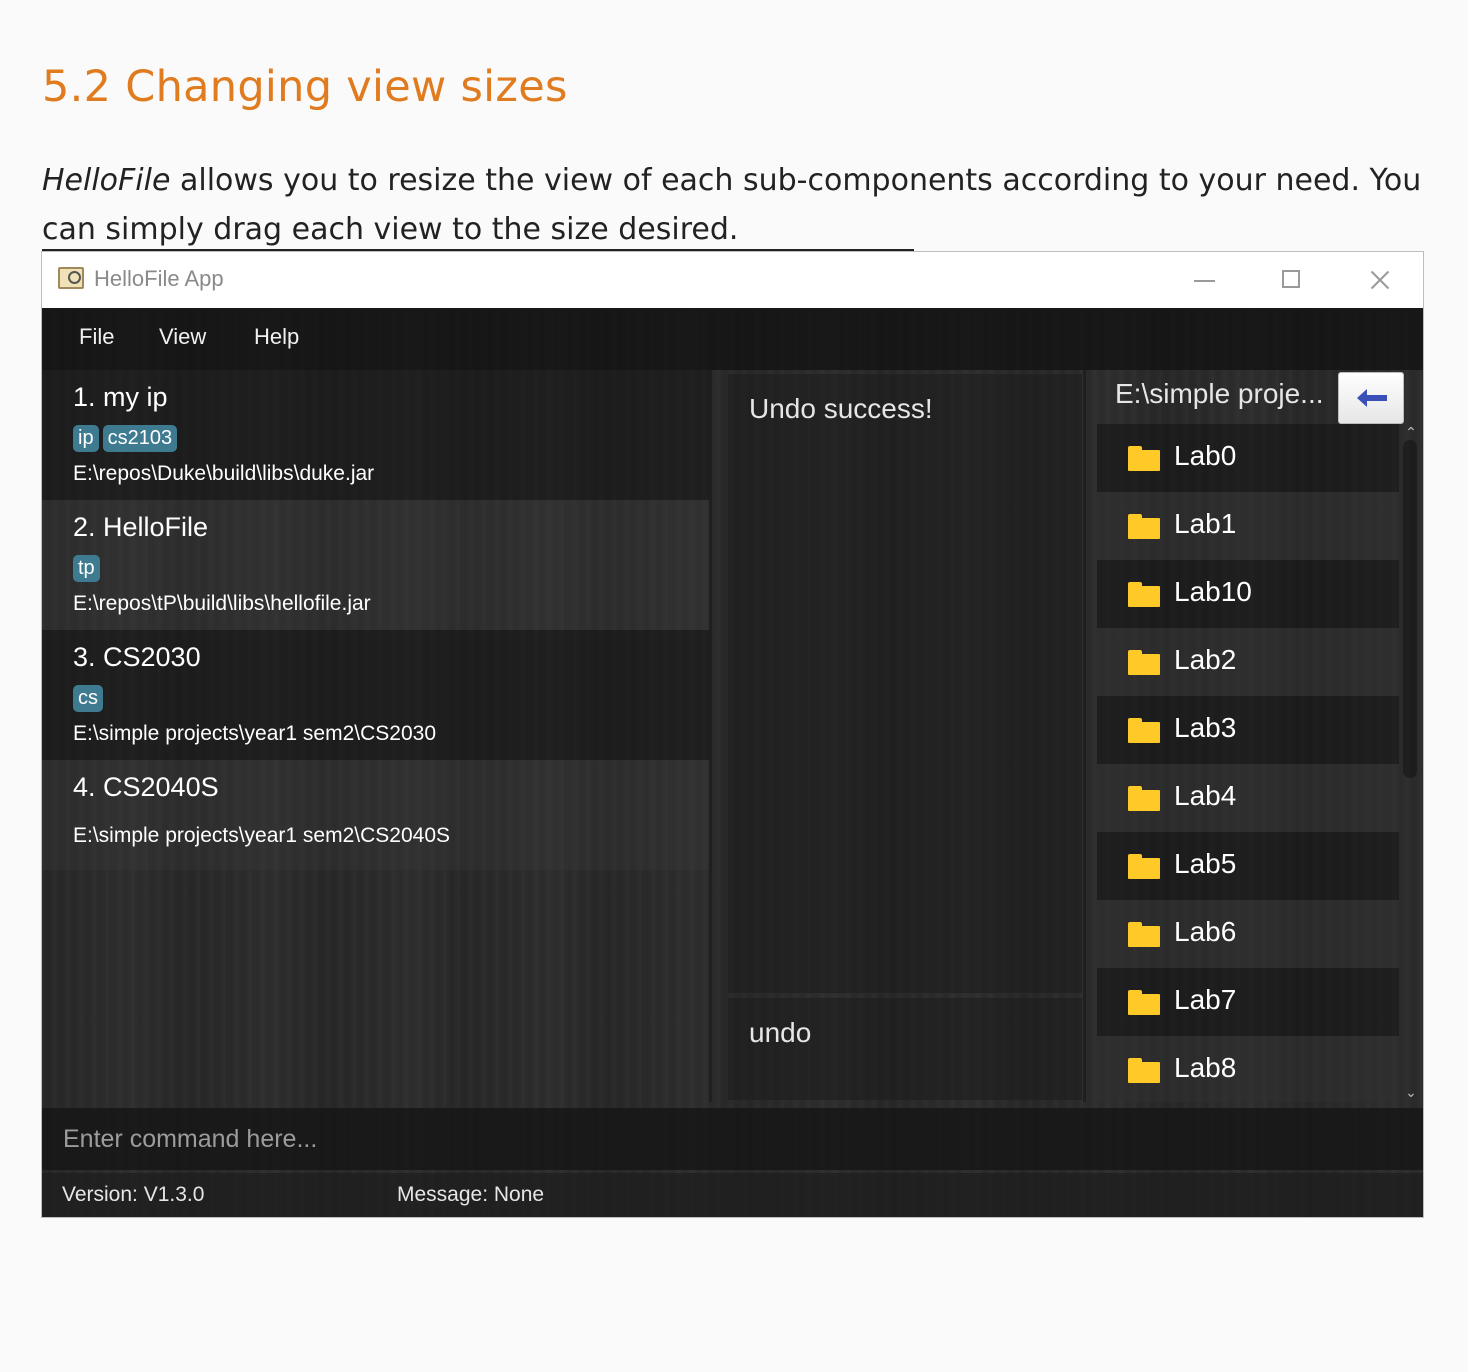 This screenshot has height=1372, width=1468. What do you see at coordinates (254, 733) in the screenshot?
I see `bookmark-path: E:\simple projects\year1 sem2\CS2030` at bounding box center [254, 733].